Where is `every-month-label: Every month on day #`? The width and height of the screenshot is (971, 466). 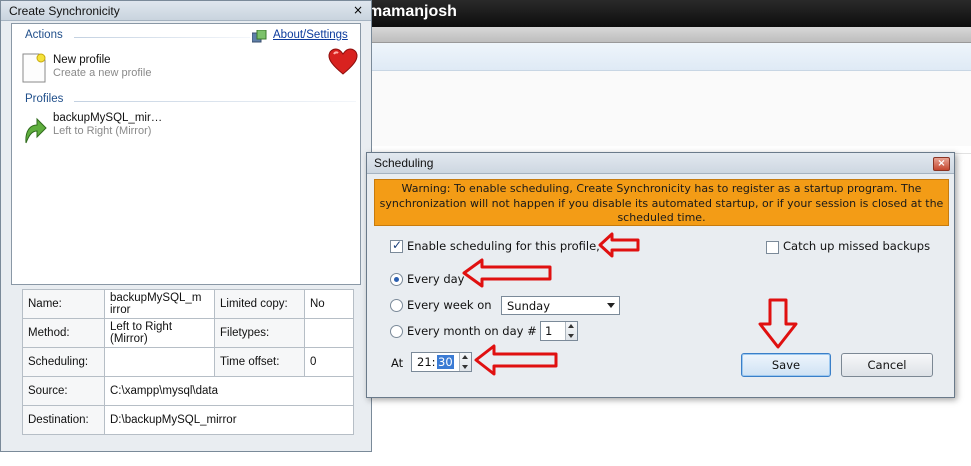 every-month-label: Every month on day # is located at coordinates (472, 331).